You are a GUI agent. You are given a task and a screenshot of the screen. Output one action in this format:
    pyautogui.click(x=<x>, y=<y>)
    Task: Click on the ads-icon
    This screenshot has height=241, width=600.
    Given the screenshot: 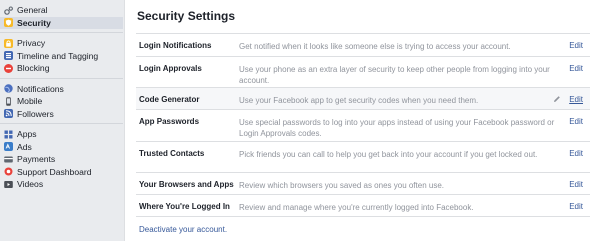 What is the action you would take?
    pyautogui.click(x=8, y=147)
    